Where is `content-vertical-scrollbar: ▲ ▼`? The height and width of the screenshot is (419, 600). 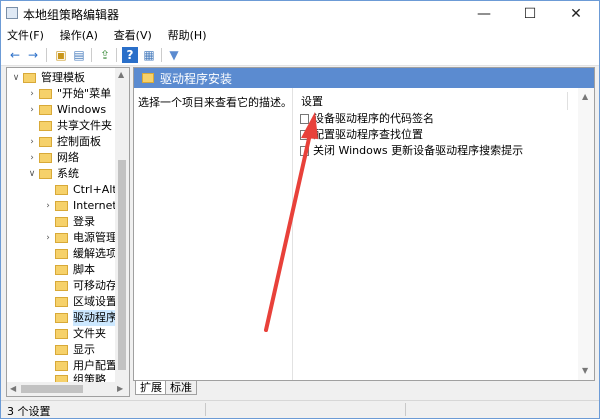 content-vertical-scrollbar: ▲ ▼ is located at coordinates (586, 234).